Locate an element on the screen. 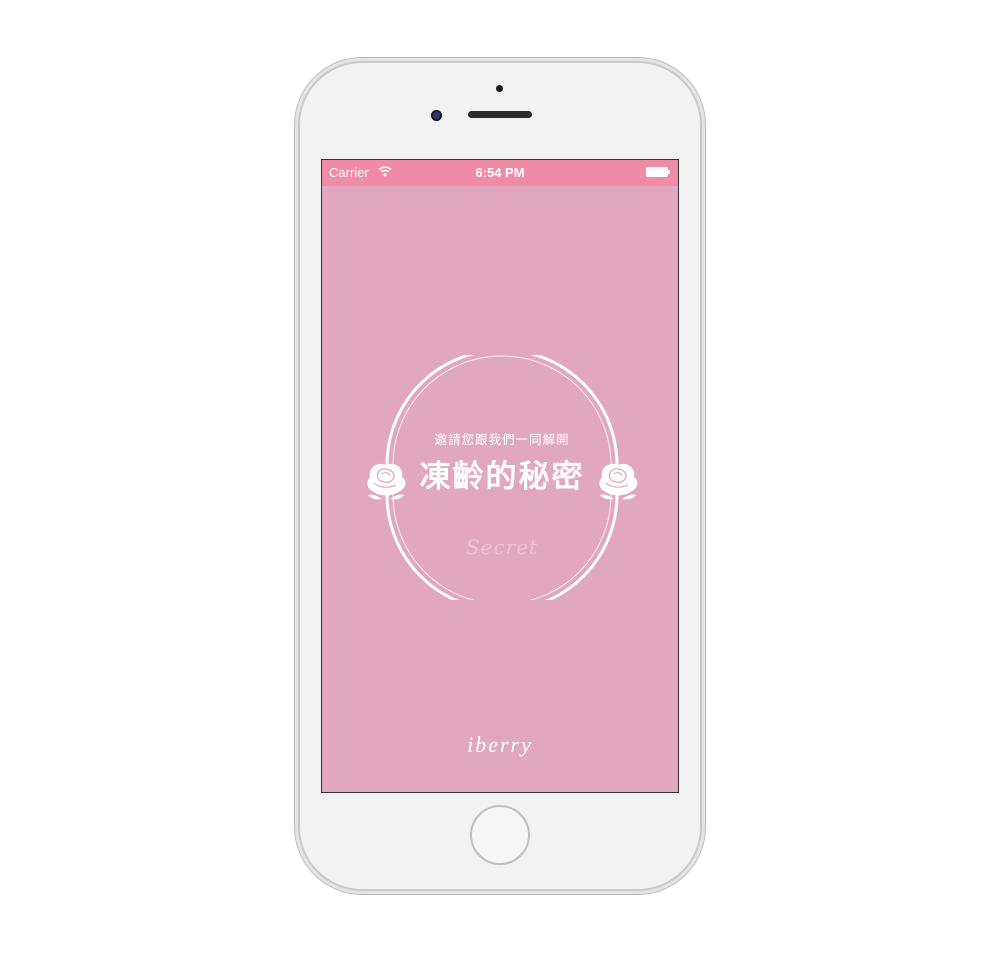 The image size is (1000, 953). home-button is located at coordinates (500, 835).